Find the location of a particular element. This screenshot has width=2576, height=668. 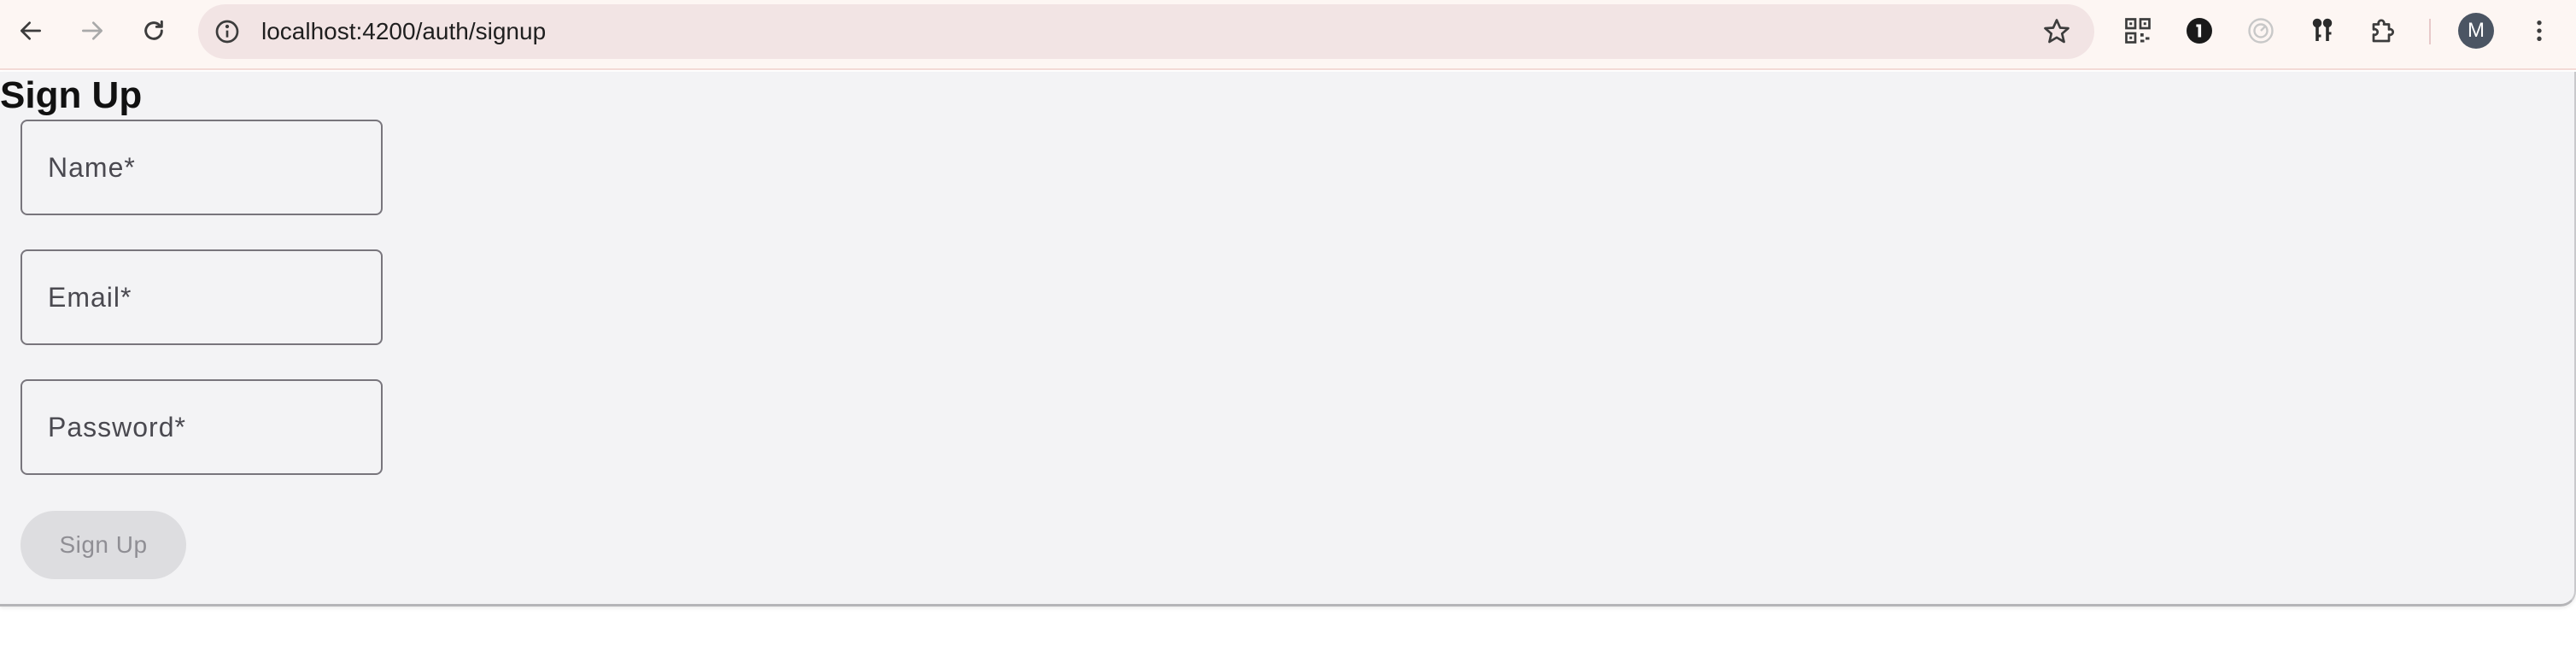

password-input is located at coordinates (201, 427).